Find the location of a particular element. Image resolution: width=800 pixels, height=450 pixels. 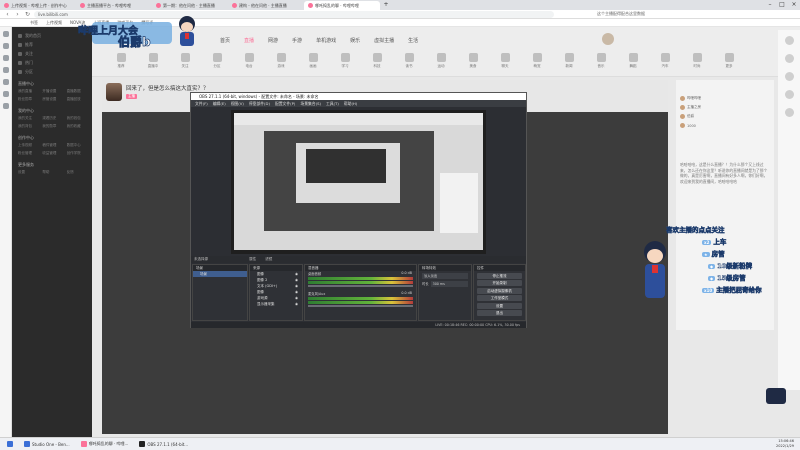

chat-user-row: 主播之房 is located at coordinates (725, 107).